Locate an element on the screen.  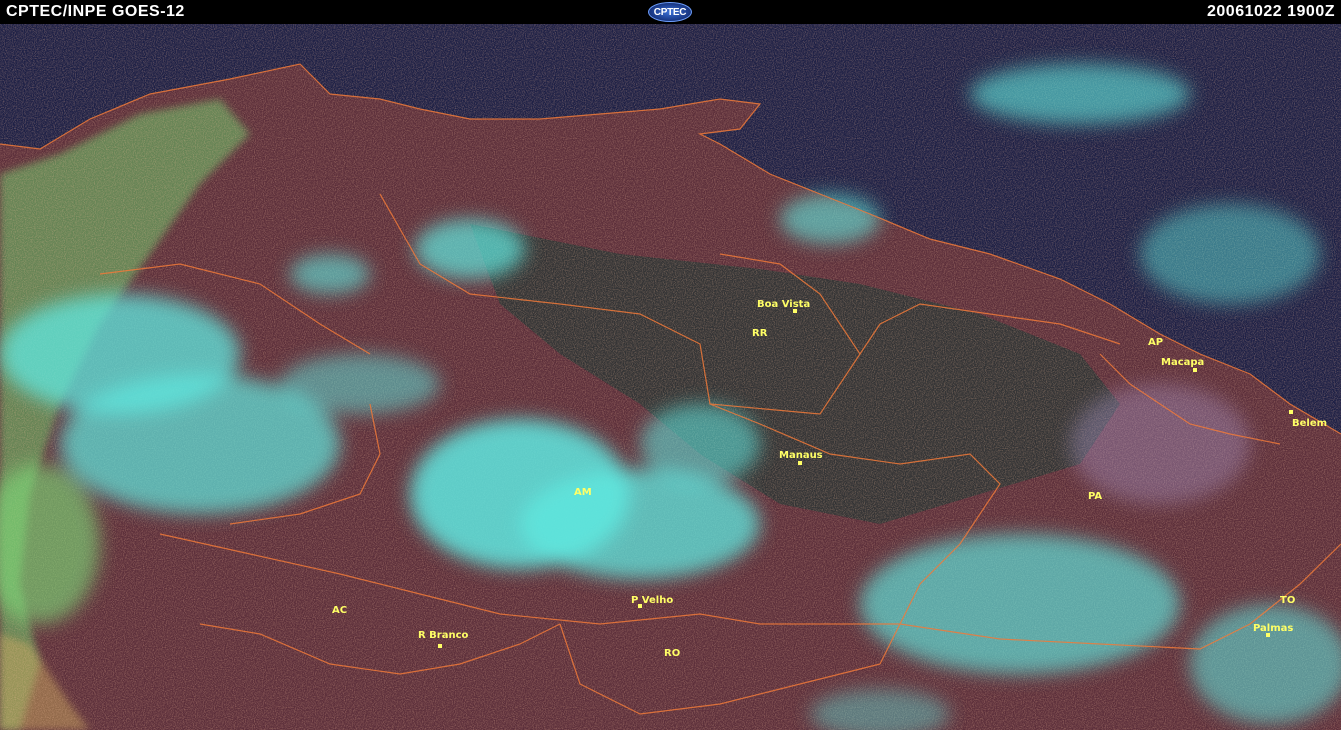
city-label: Belem is located at coordinates (1309, 423).